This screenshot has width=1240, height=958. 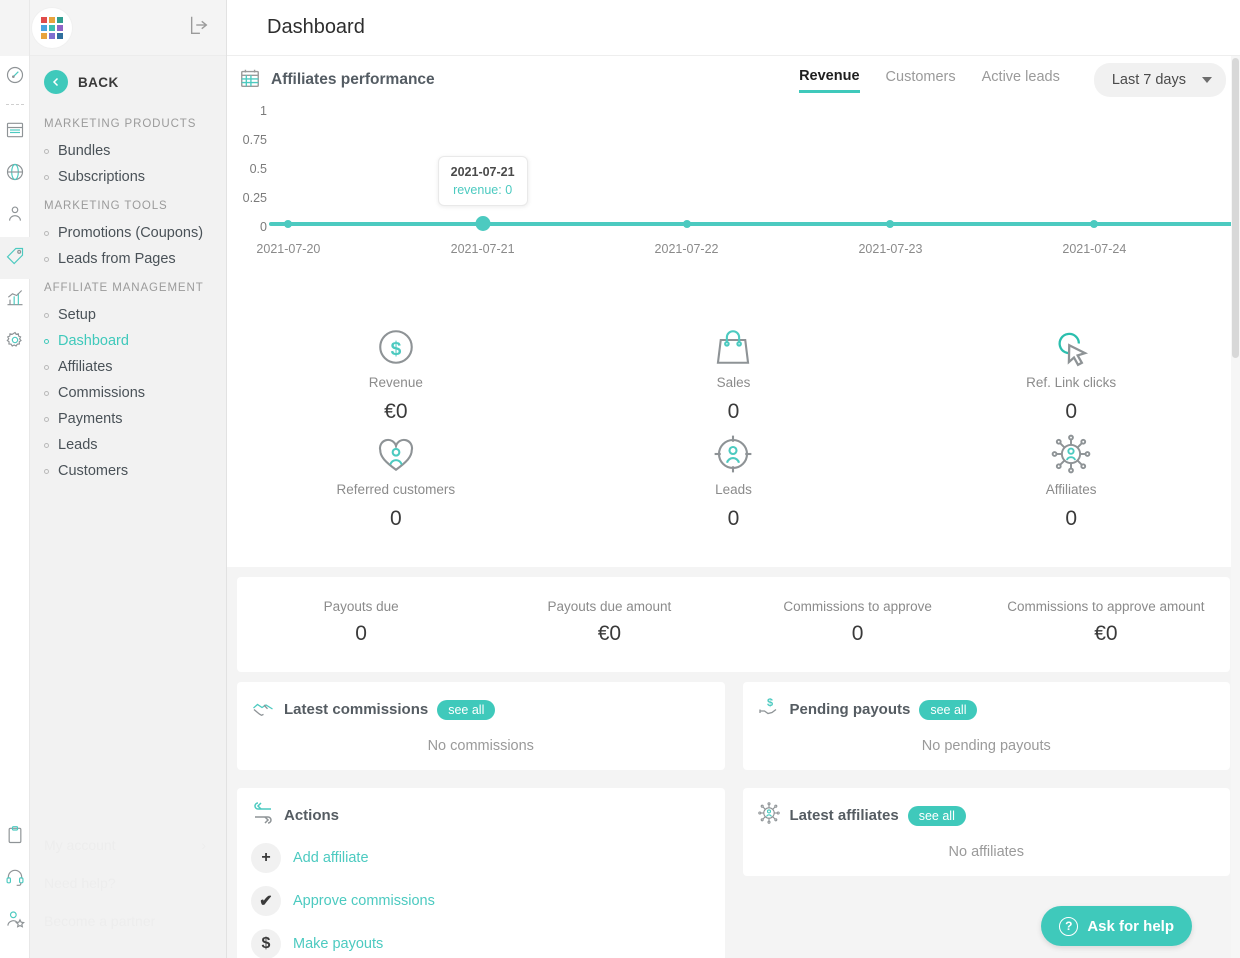 I want to click on rail-item-become-partner, so click(x=15, y=921).